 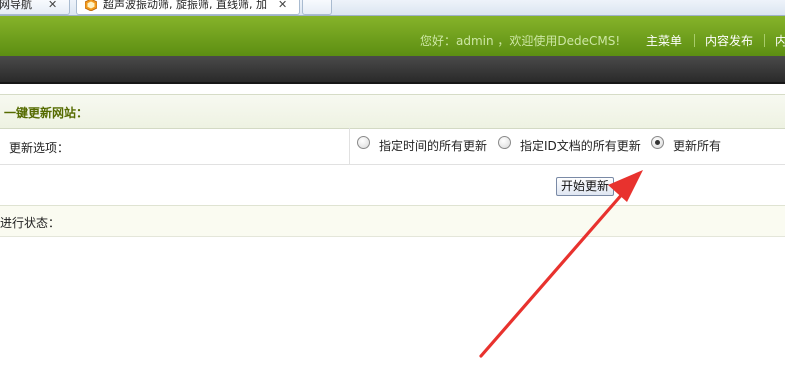 What do you see at coordinates (16, 5) in the screenshot?
I see `tab-title: 网导航` at bounding box center [16, 5].